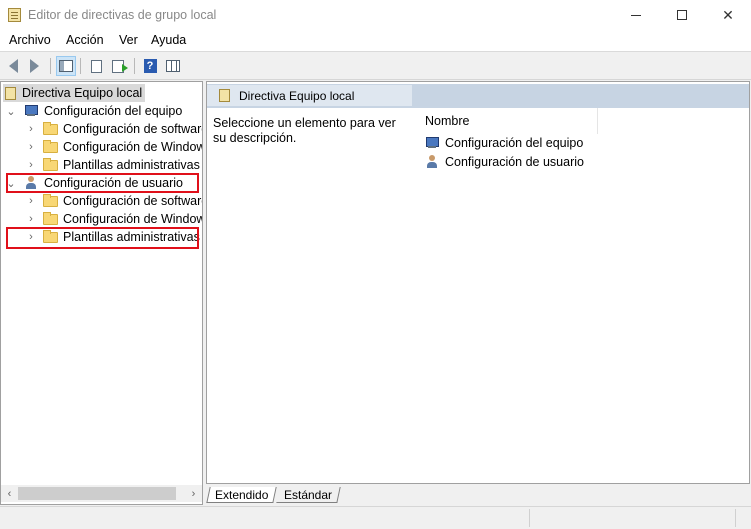  What do you see at coordinates (85, 40) in the screenshot?
I see `menu-accion: Acción` at bounding box center [85, 40].